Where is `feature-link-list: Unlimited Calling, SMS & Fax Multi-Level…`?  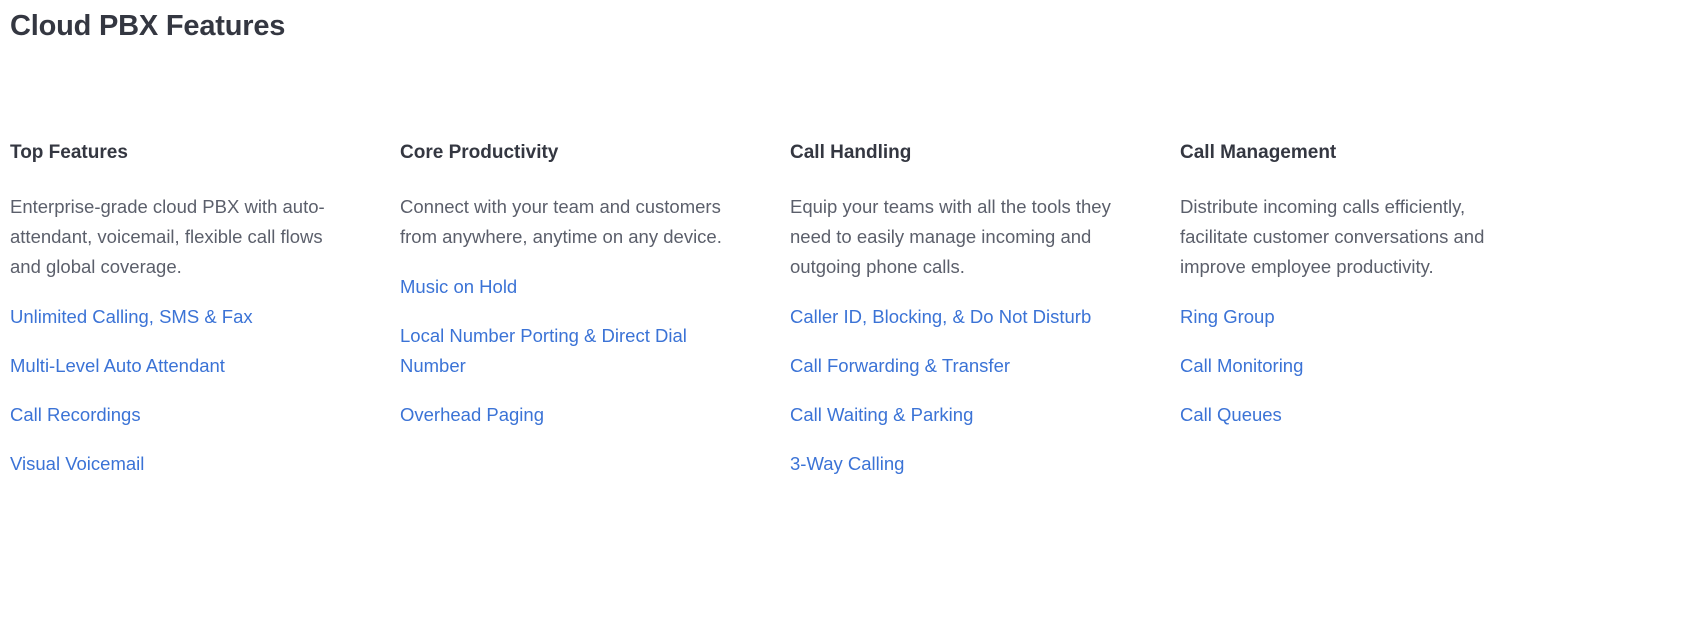 feature-link-list: Unlimited Calling, SMS & Fax Multi-Level… is located at coordinates (171, 390).